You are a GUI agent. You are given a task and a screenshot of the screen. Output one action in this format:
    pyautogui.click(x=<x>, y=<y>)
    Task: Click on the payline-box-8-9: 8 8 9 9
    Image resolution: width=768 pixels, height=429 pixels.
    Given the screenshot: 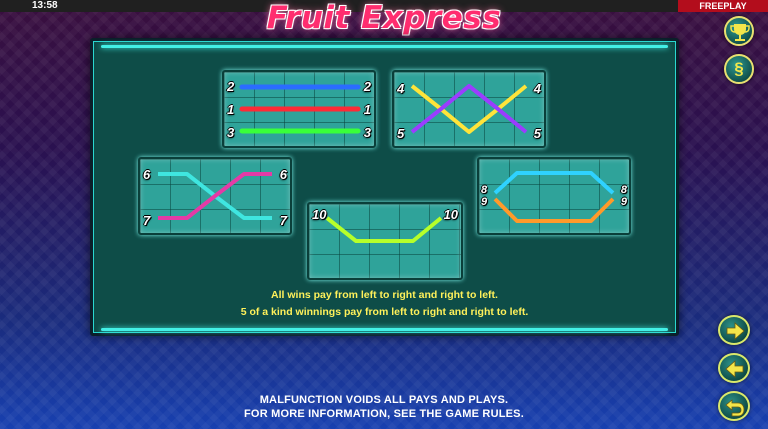 What is the action you would take?
    pyautogui.click(x=554, y=196)
    